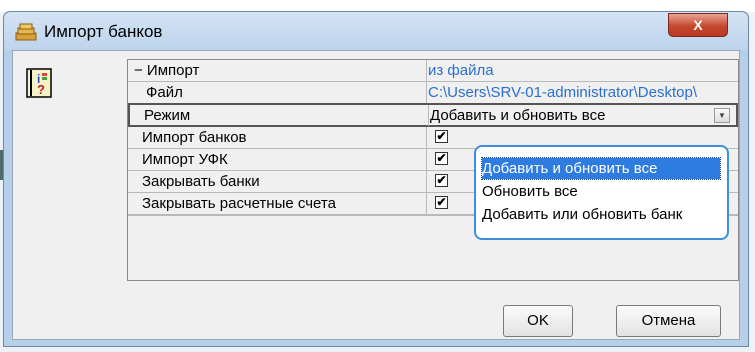  I want to click on dropdown-option: Обновить все, so click(601, 191).